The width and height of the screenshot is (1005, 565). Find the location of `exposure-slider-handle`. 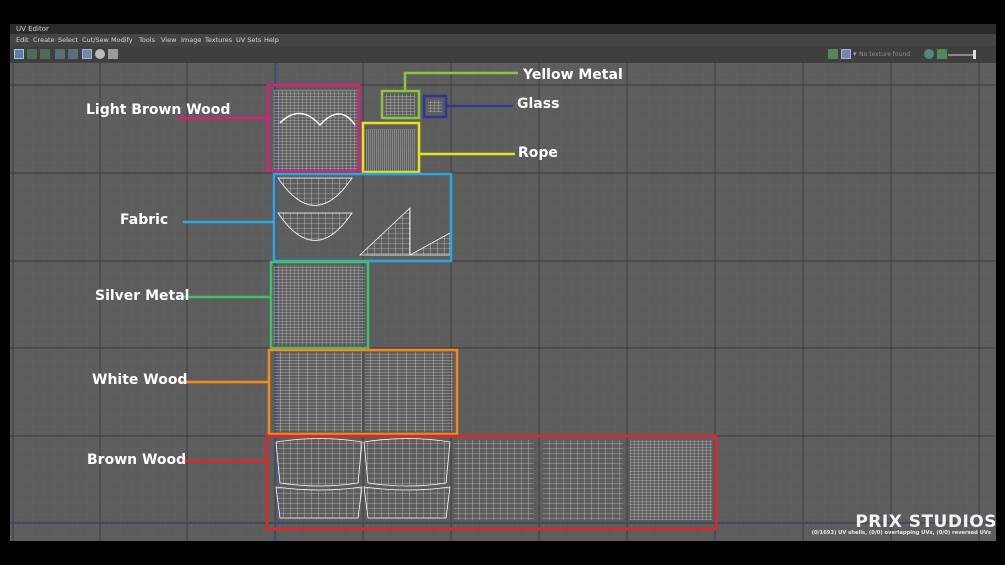

exposure-slider-handle is located at coordinates (974, 54).